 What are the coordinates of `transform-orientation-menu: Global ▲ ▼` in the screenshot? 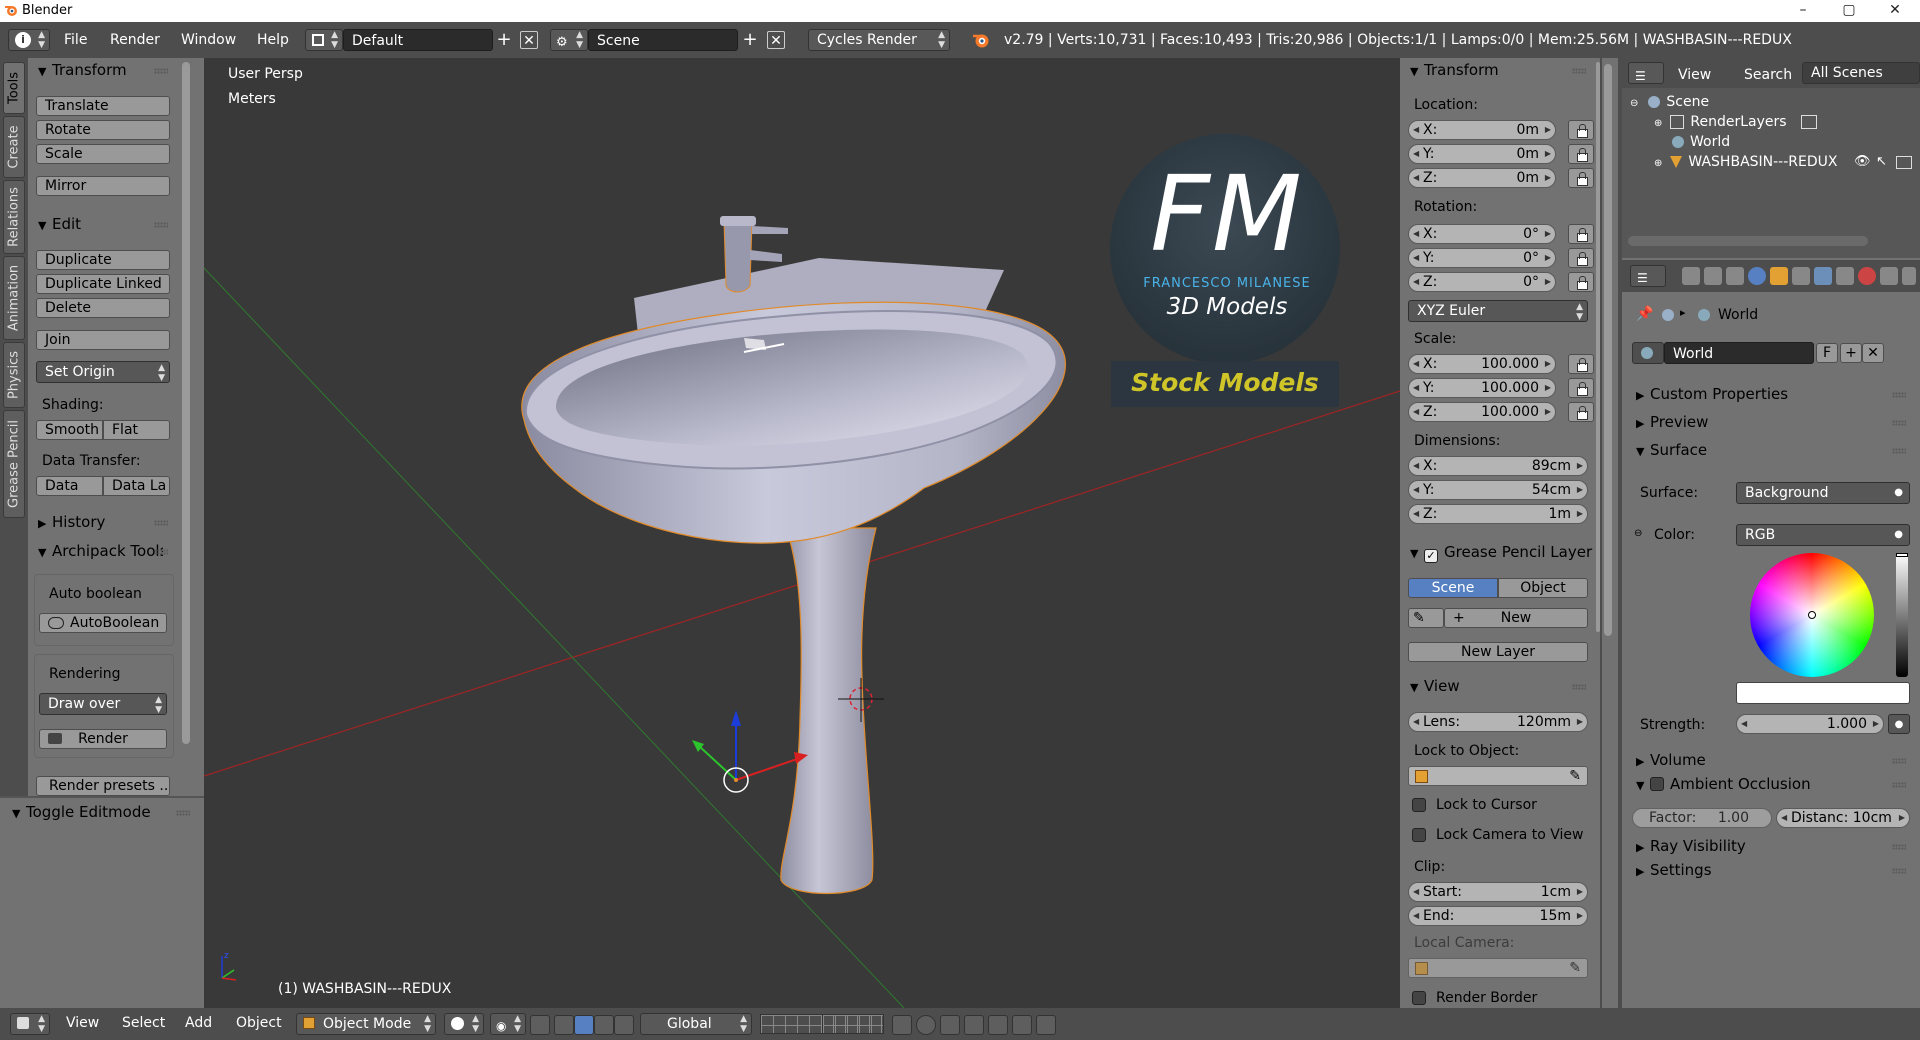 It's located at (696, 1024).